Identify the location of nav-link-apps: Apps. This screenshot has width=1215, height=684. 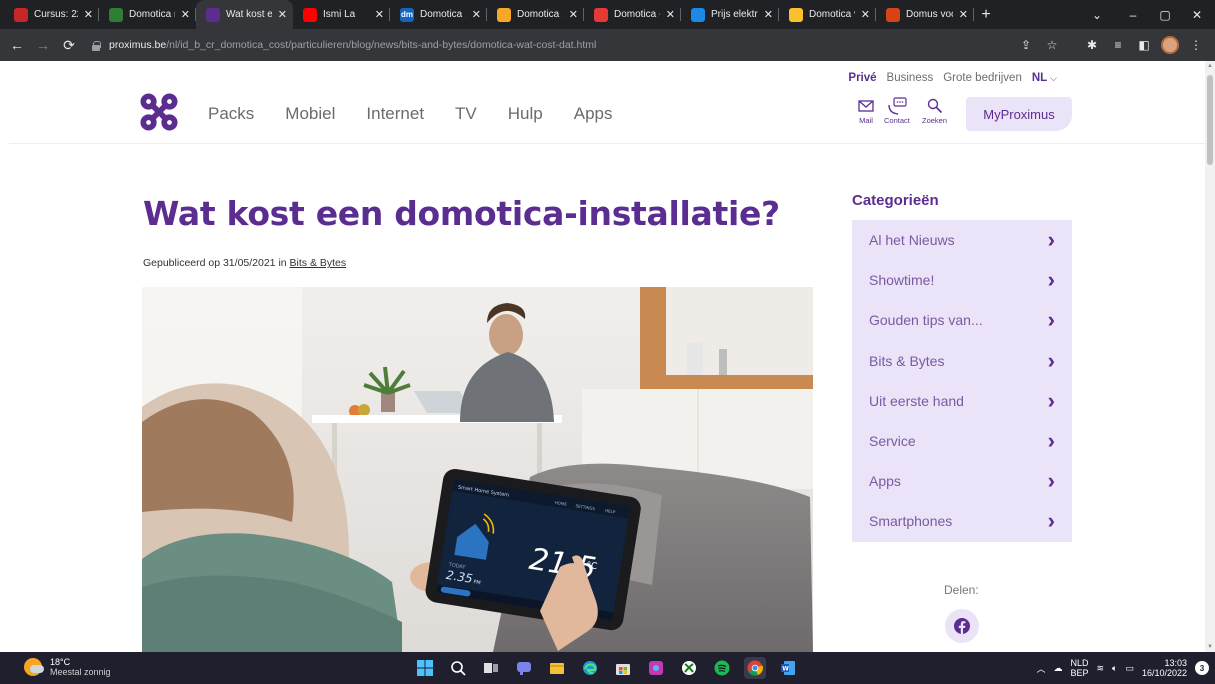
(593, 114).